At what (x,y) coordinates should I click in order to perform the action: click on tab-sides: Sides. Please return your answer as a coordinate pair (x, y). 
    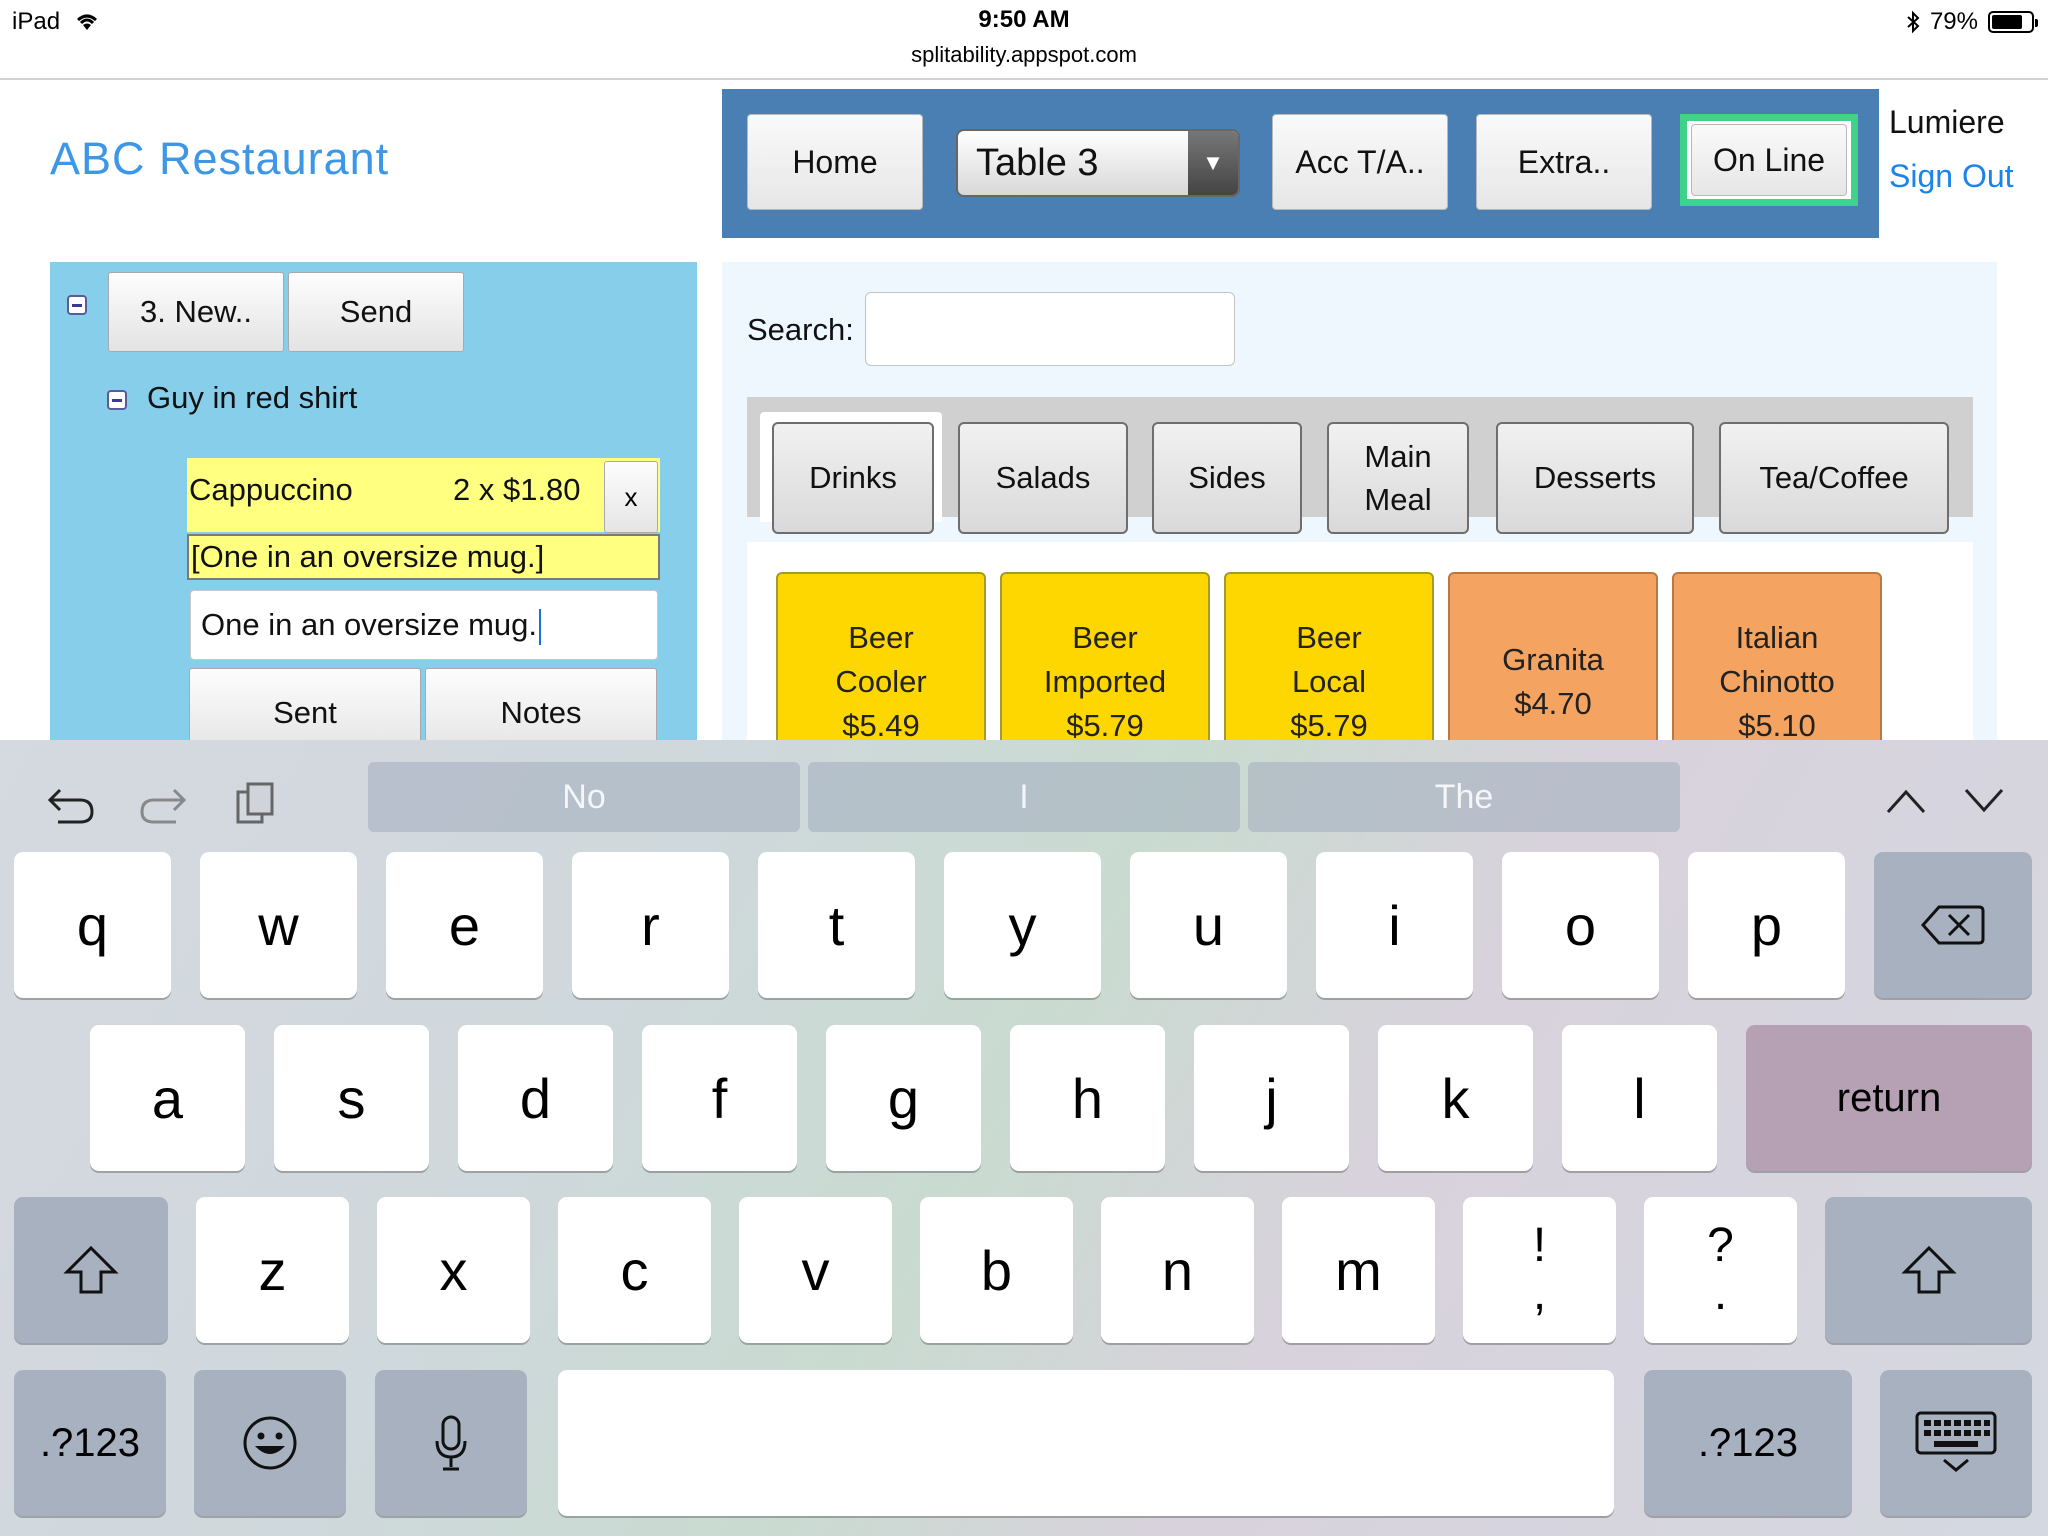
    Looking at the image, I should click on (1227, 478).